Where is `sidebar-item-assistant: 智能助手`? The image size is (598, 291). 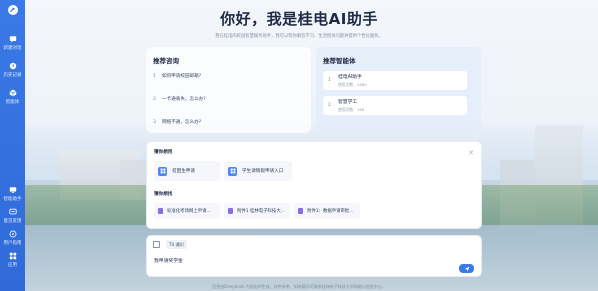 sidebar-item-assistant: 智能助手 is located at coordinates (13, 193).